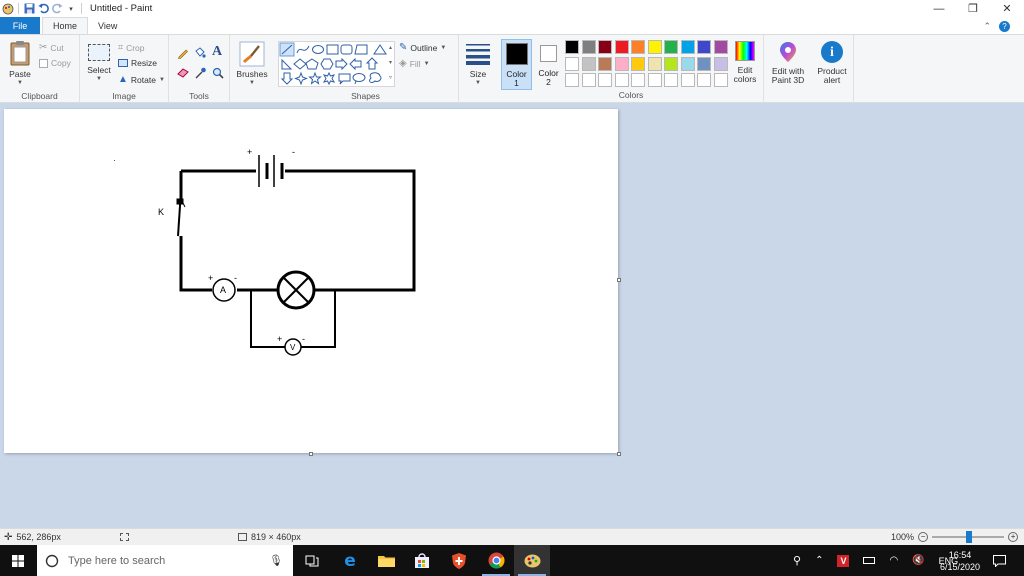  I want to click on resize-handle-right, so click(619, 280).